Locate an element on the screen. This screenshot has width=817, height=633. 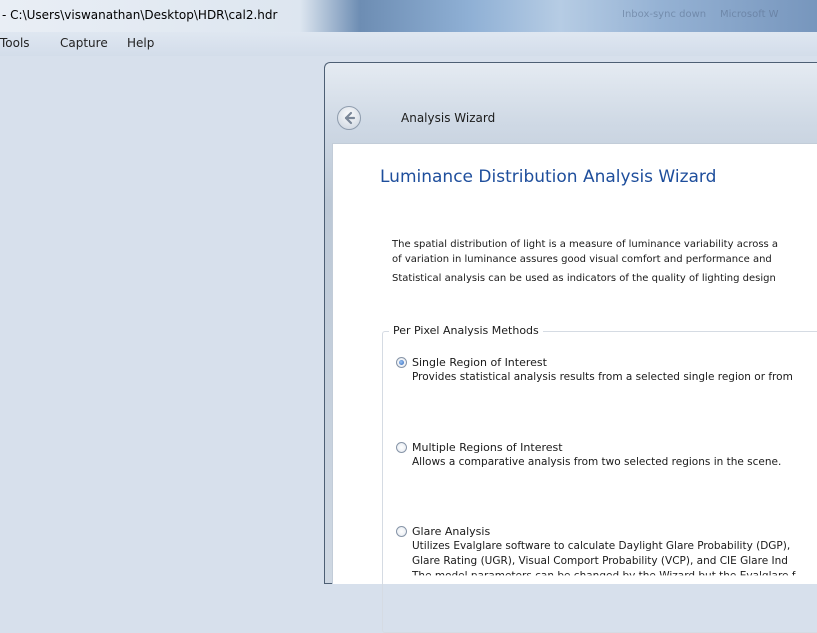
wizard-heading: Luminance Distribution Analysis Wizard is located at coordinates (548, 177).